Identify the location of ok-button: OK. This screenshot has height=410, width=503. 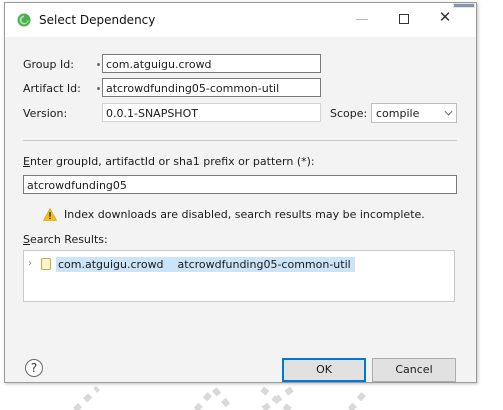
(324, 370).